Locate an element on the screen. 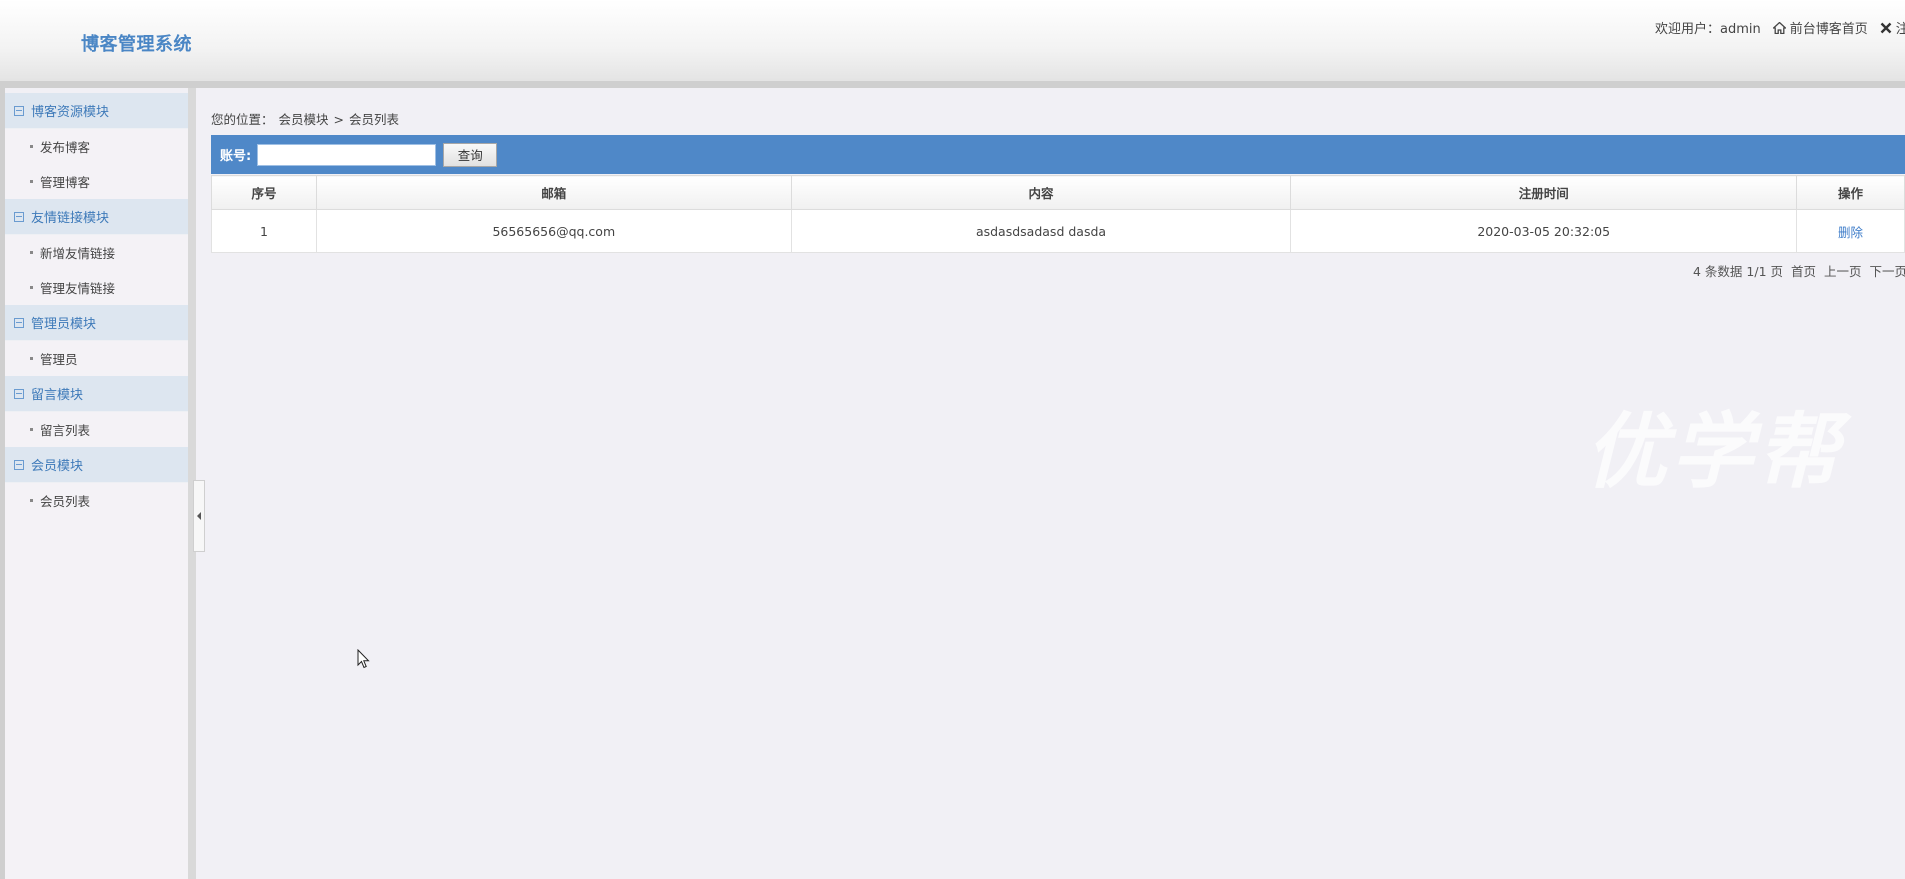 The width and height of the screenshot is (1905, 879). home-icon is located at coordinates (1779, 27).